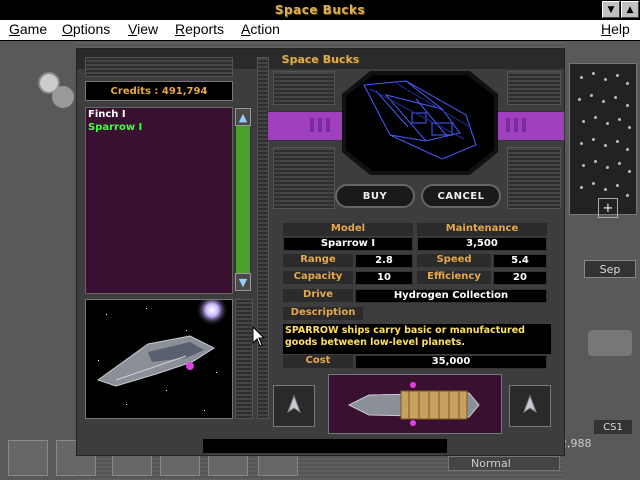 This screenshot has width=640, height=480. I want to click on minimize-button: ▼, so click(611, 9).